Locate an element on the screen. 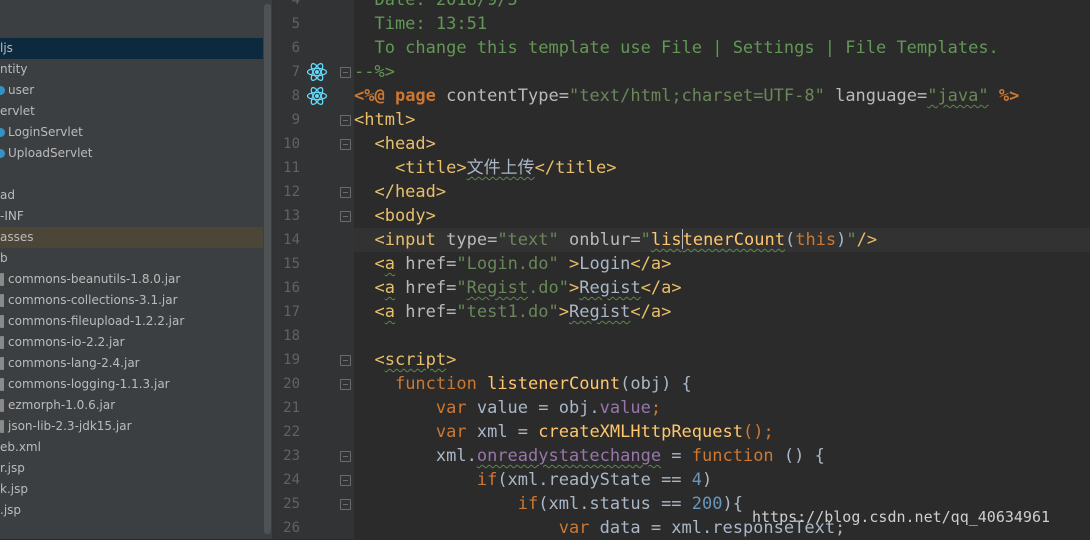  code-line: <a href="Login.do" >Login</a> is located at coordinates (512, 264).